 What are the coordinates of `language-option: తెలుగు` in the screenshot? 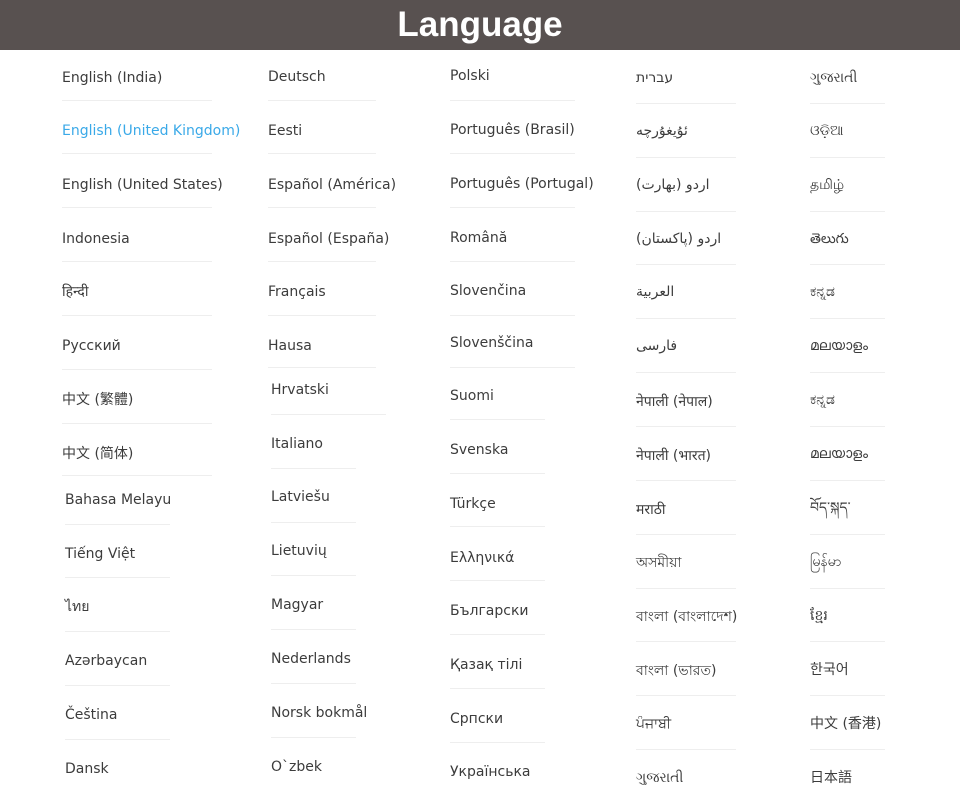 It's located at (829, 239).